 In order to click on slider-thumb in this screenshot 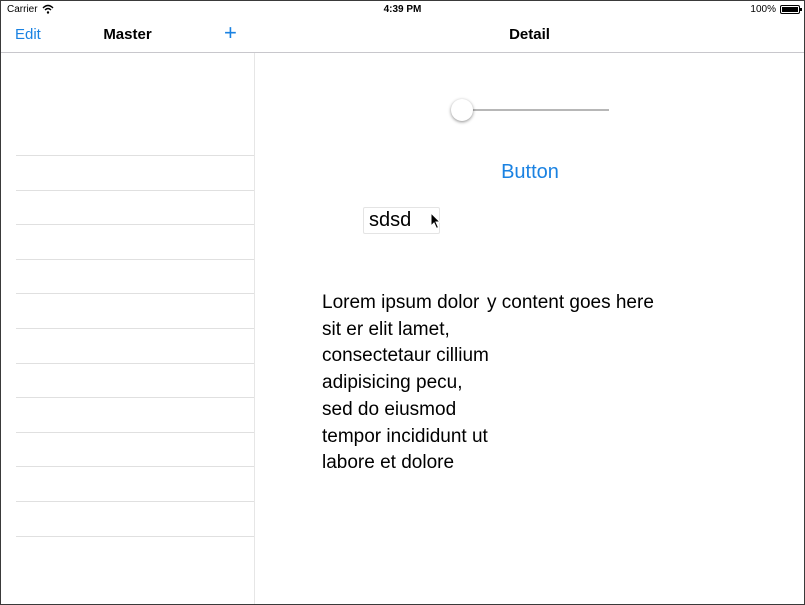, I will do `click(462, 110)`.